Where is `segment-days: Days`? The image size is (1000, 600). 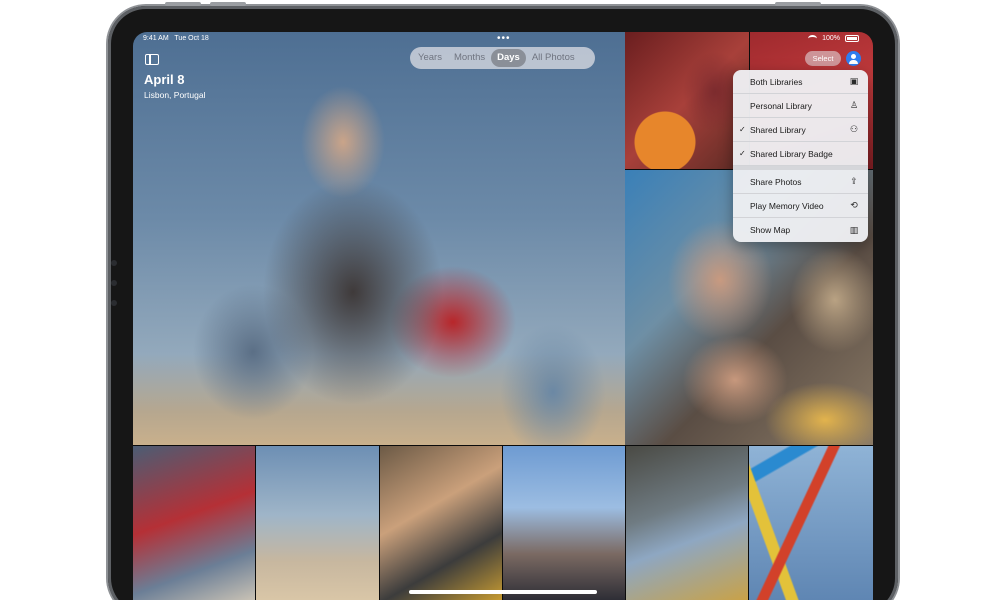
segment-days: Days is located at coordinates (508, 58).